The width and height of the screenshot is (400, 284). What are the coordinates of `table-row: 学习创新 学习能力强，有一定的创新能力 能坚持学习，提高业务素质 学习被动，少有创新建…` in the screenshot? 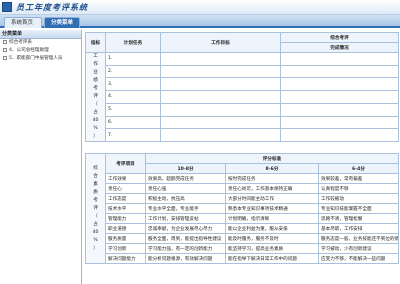 It's located at (242, 248).